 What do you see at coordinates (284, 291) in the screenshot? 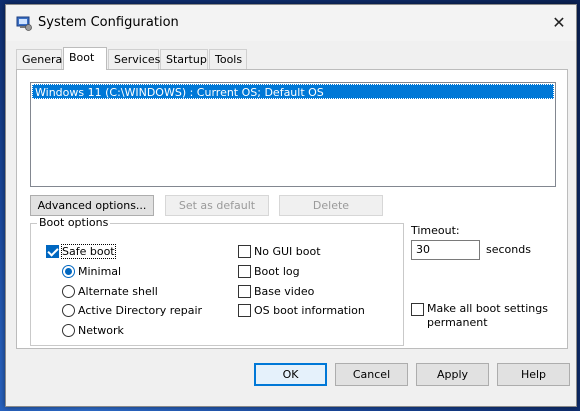
I see `base-video-label: Base video` at bounding box center [284, 291].